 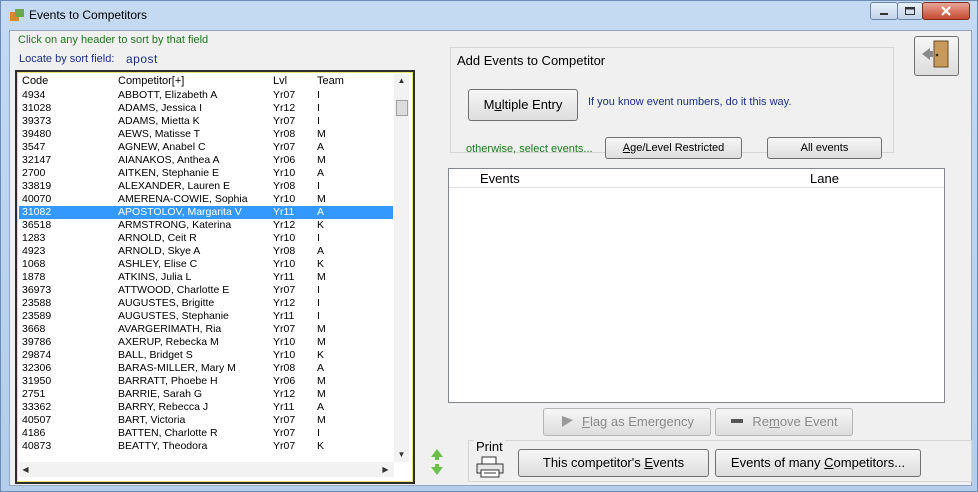 I want to click on cell-code: 32147, so click(x=37, y=160).